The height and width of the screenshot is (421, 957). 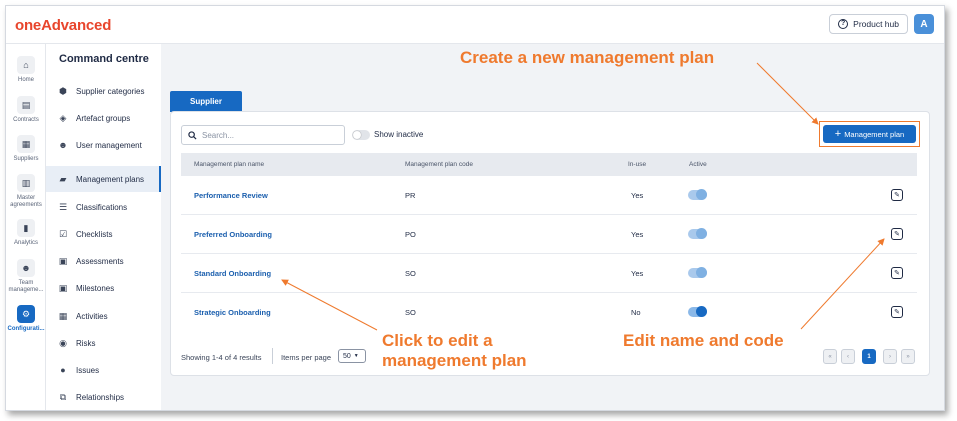 What do you see at coordinates (63, 90) in the screenshot?
I see `shield-icon: ⬢` at bounding box center [63, 90].